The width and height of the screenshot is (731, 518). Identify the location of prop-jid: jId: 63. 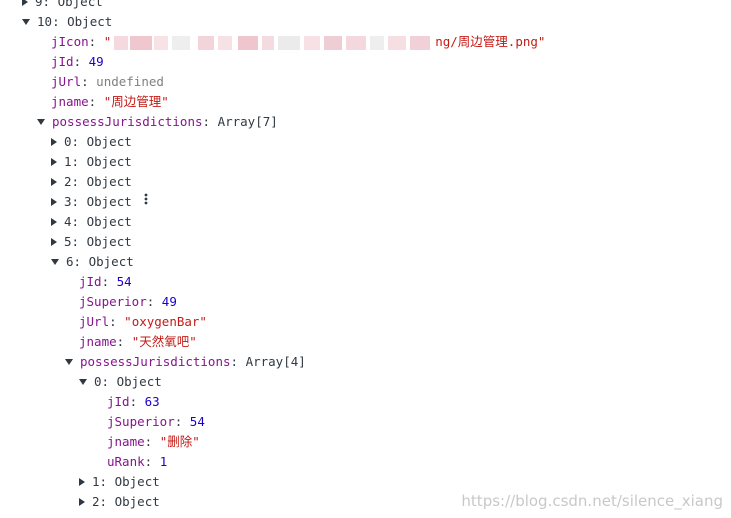
(133, 401).